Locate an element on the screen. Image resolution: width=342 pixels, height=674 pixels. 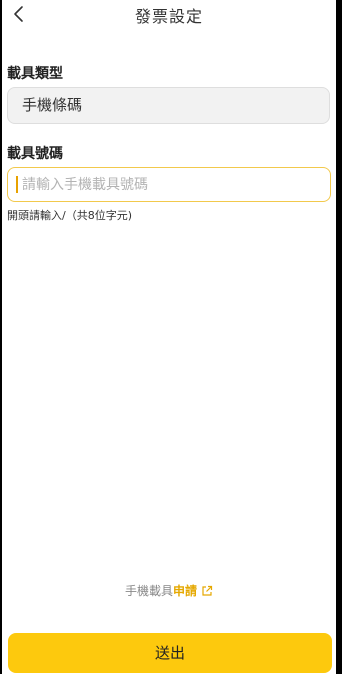
carrier-type-label: 載具類型 is located at coordinates (35, 74).